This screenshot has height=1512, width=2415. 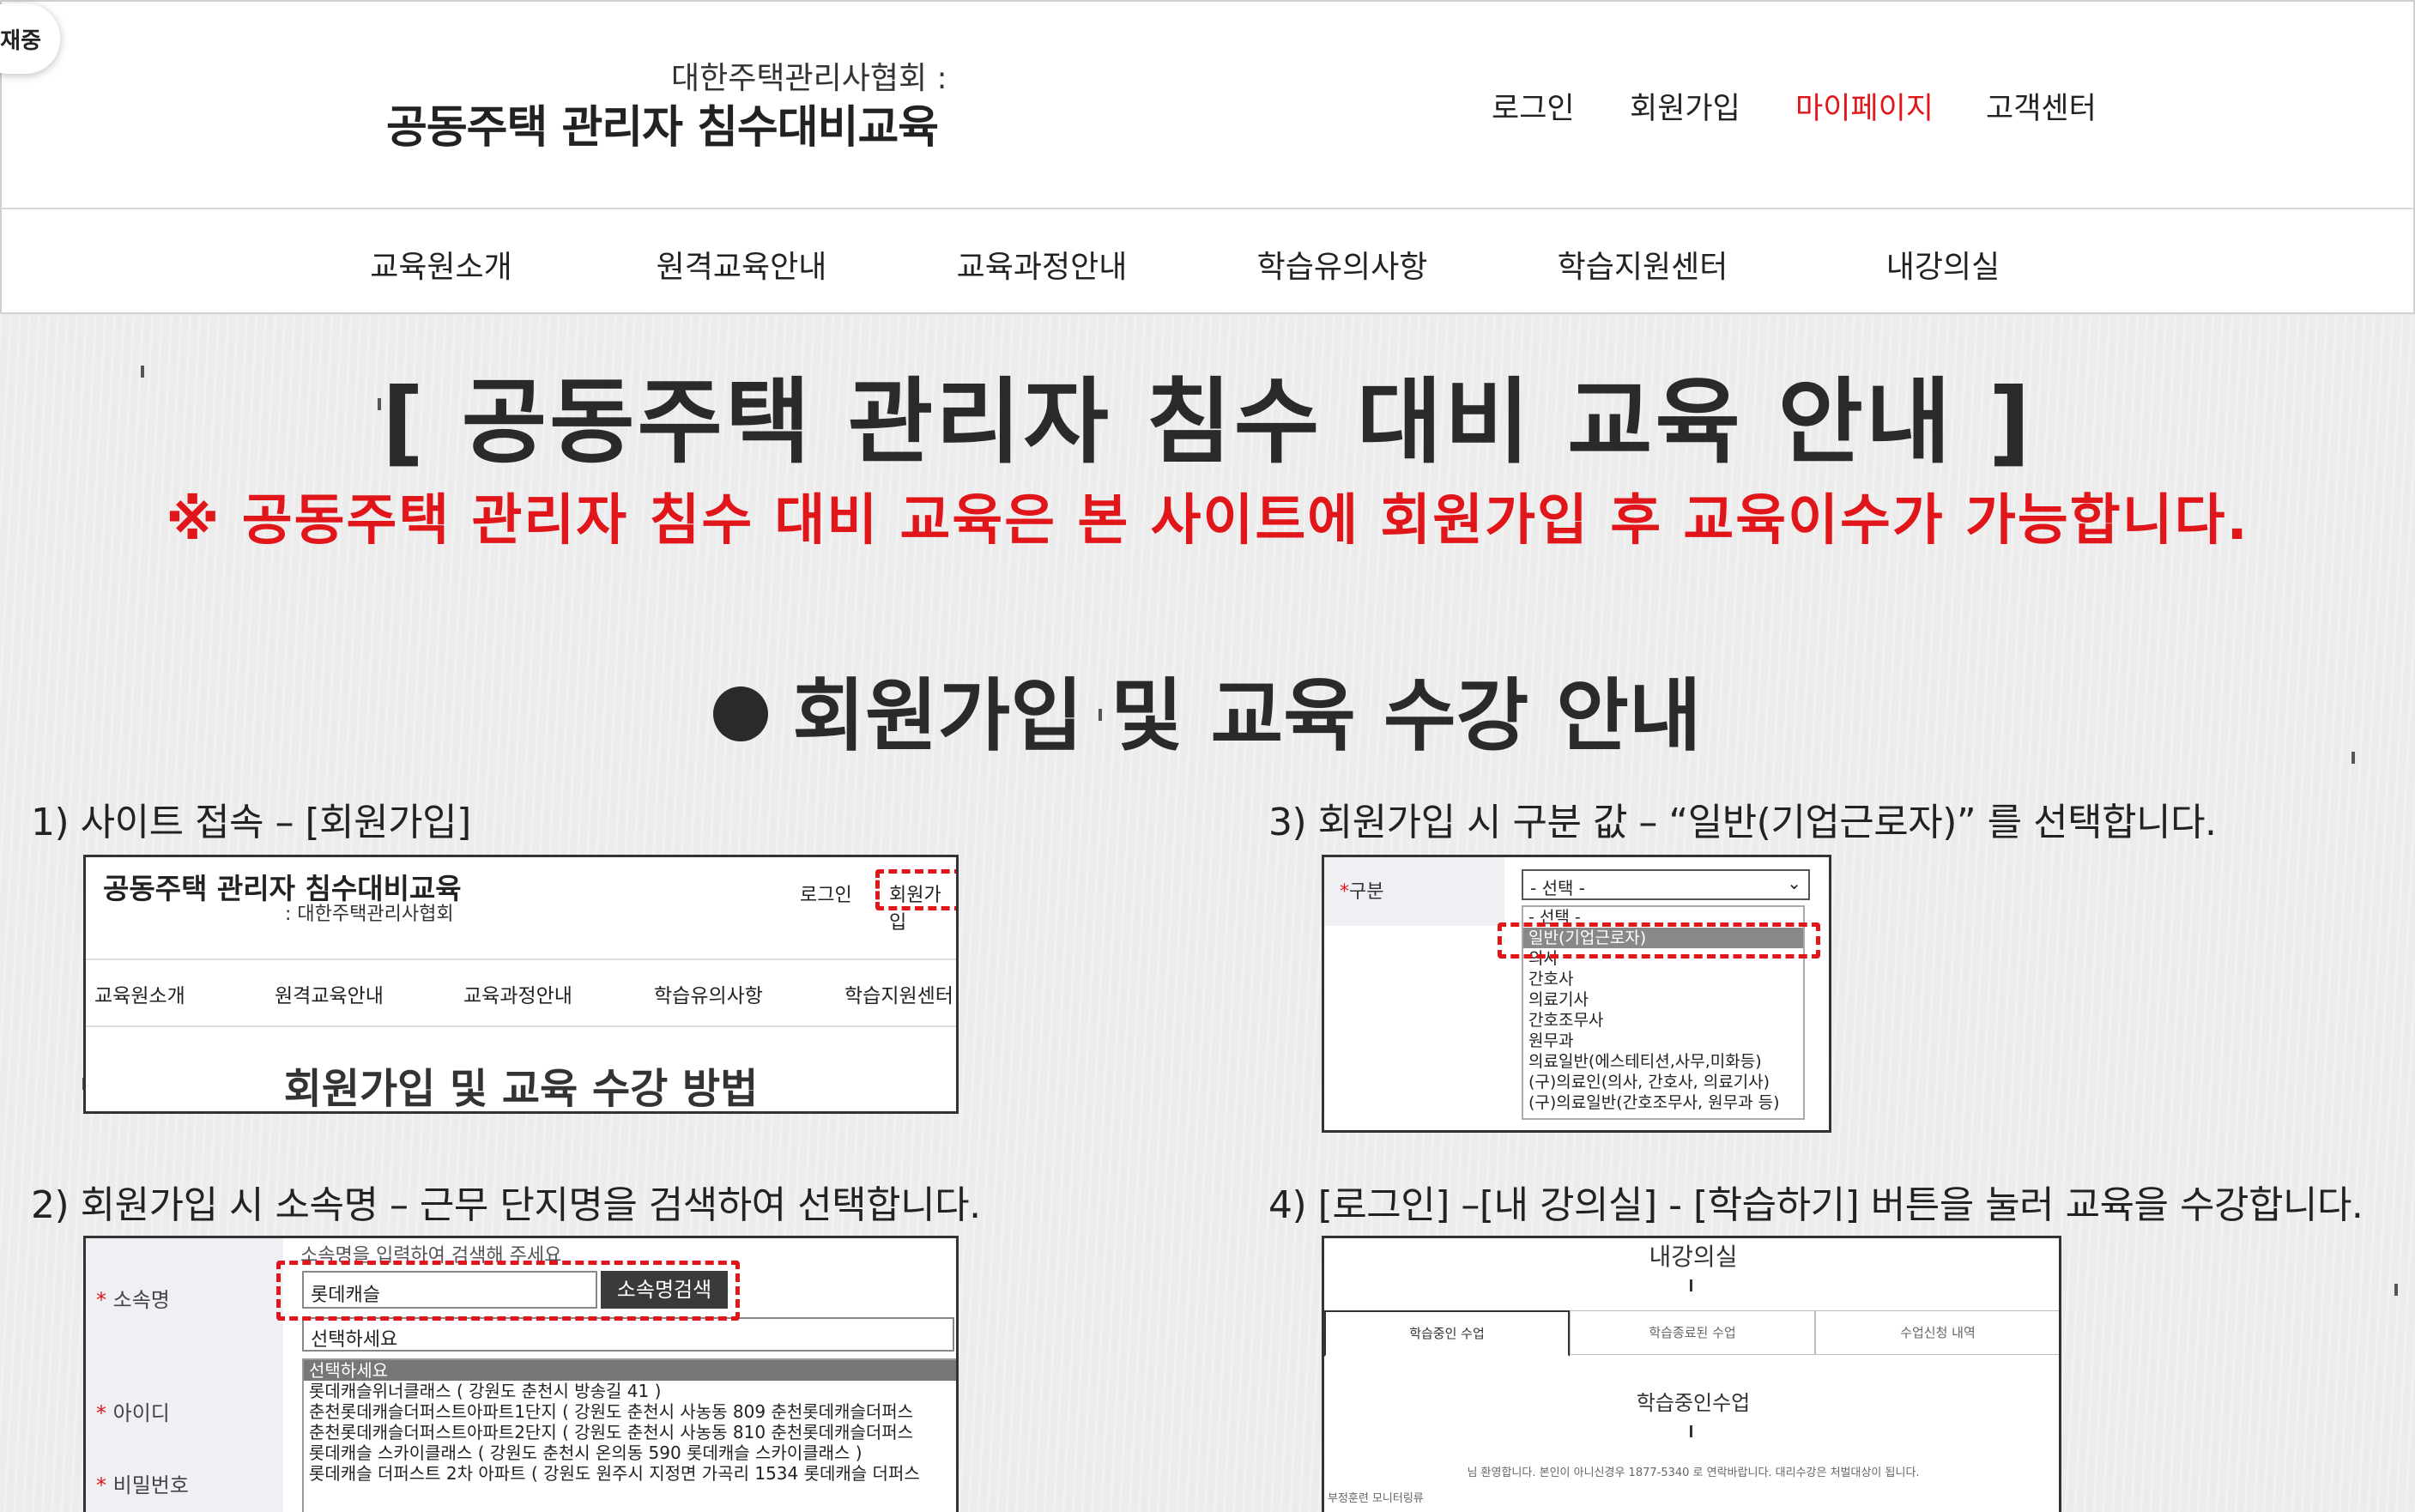 I want to click on shot1-nav-item: 학습지원센터, so click(x=898, y=996).